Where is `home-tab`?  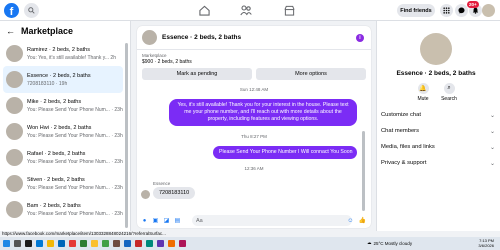 home-tab is located at coordinates (204, 10).